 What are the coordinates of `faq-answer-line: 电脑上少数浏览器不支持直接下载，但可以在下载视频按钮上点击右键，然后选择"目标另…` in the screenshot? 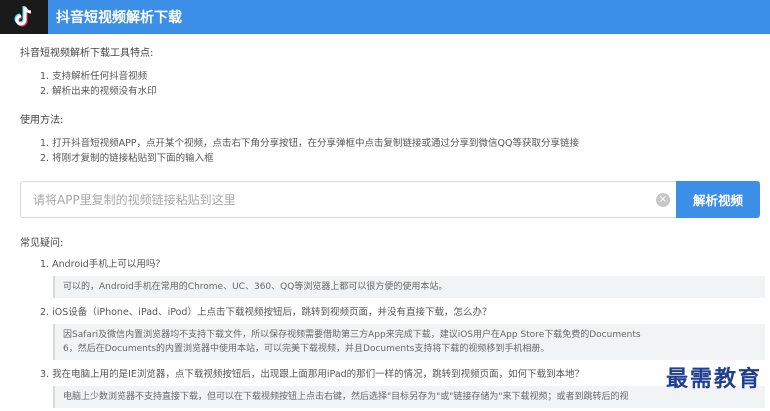 It's located at (346, 397).